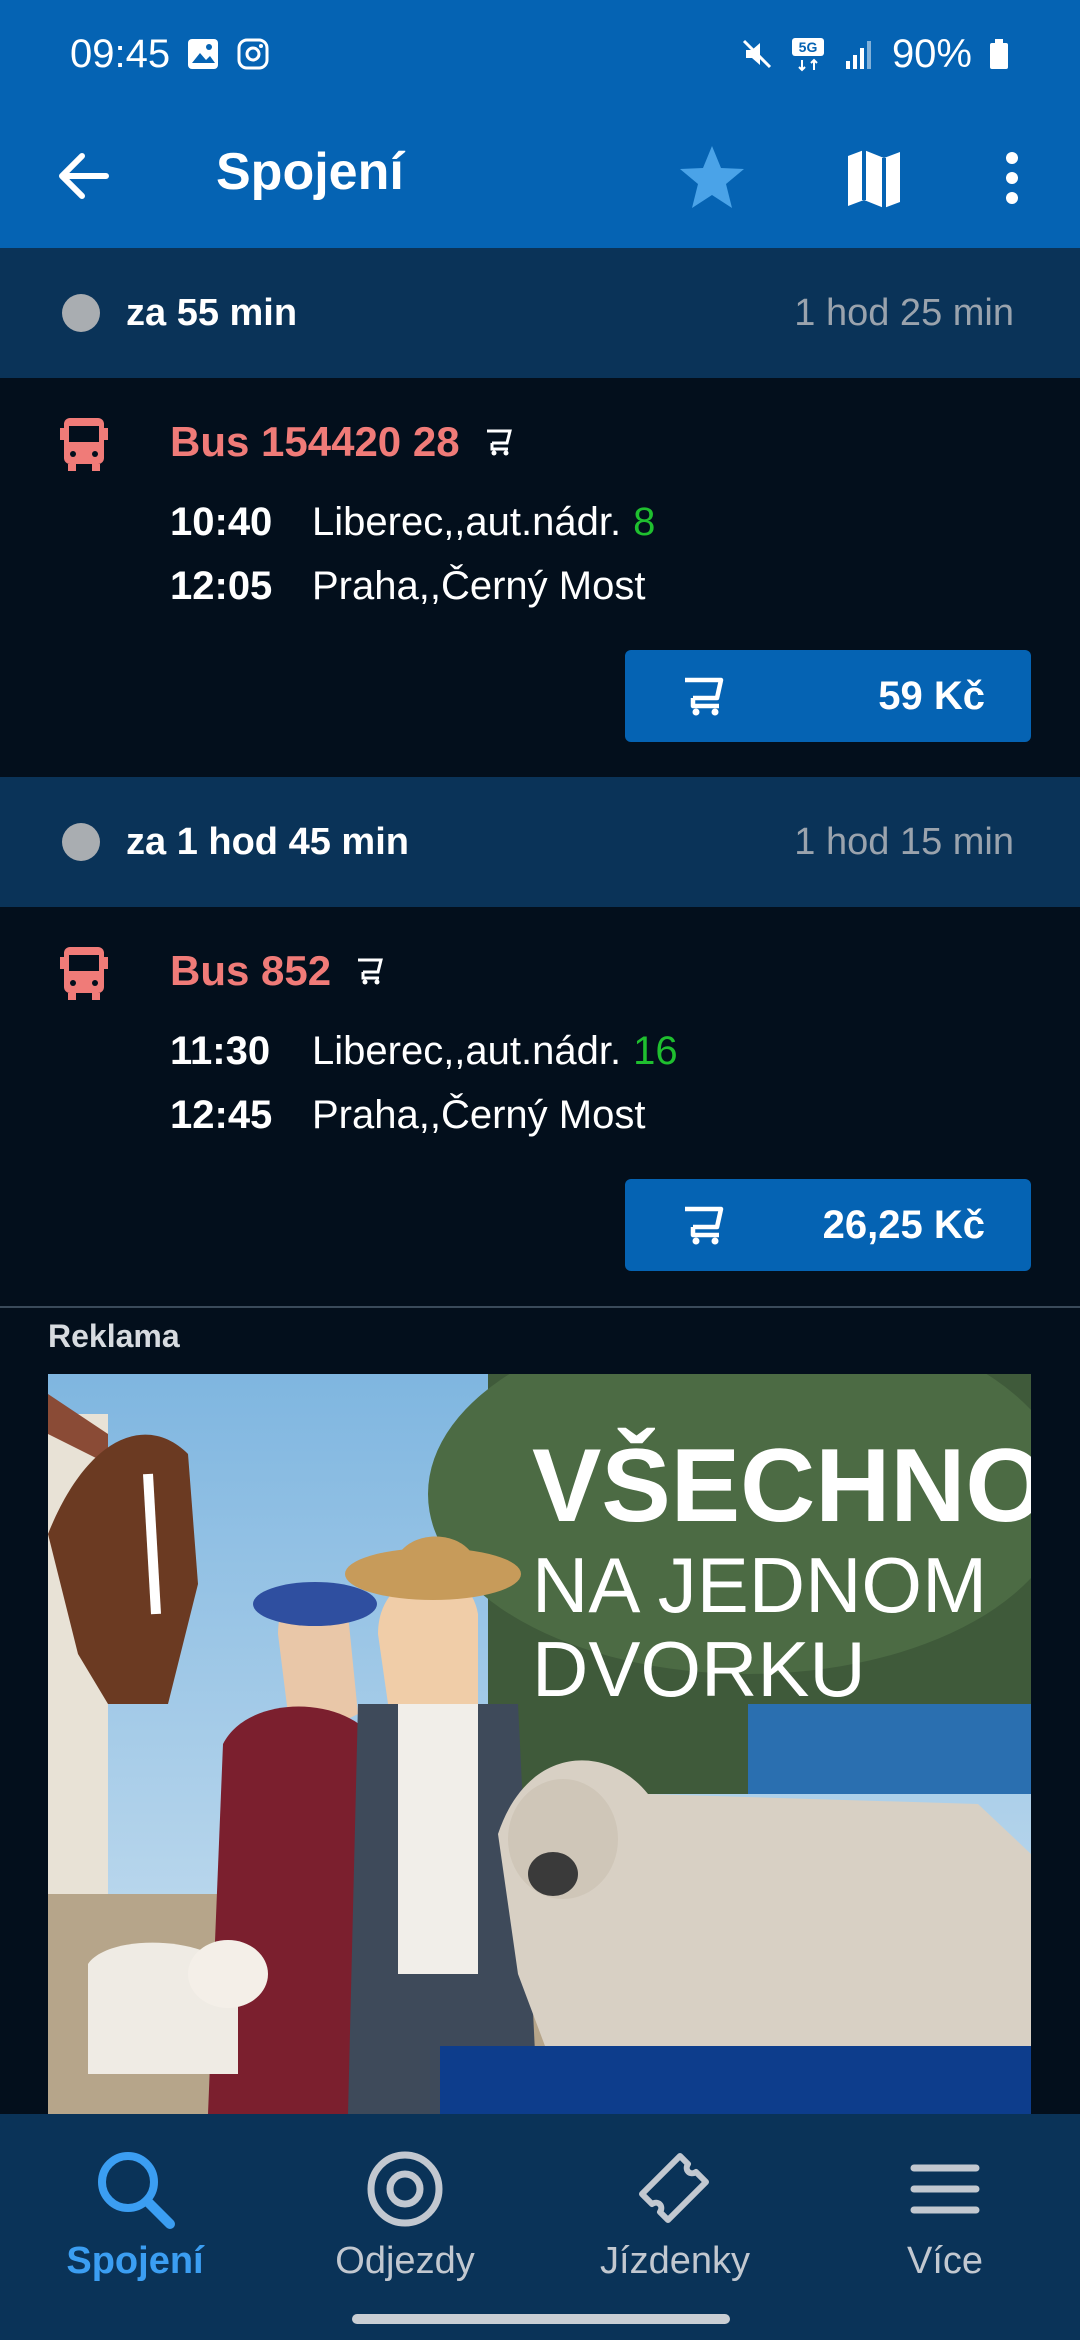  What do you see at coordinates (675, 2261) in the screenshot?
I see `nav-label: Jízdenky` at bounding box center [675, 2261].